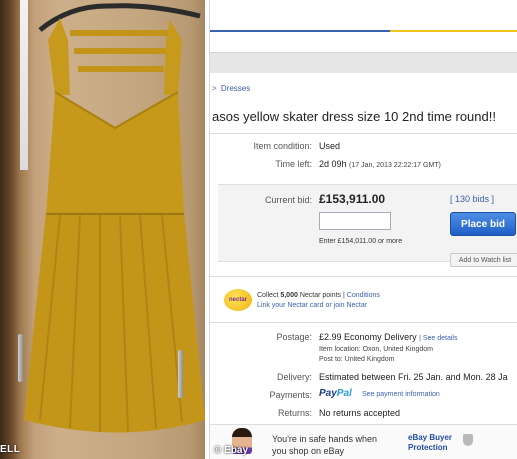 This screenshot has width=517, height=459. What do you see at coordinates (395, 165) in the screenshot?
I see `time-left-detail: (17 Jan, 2013 22:22:17 GMT)` at bounding box center [395, 165].